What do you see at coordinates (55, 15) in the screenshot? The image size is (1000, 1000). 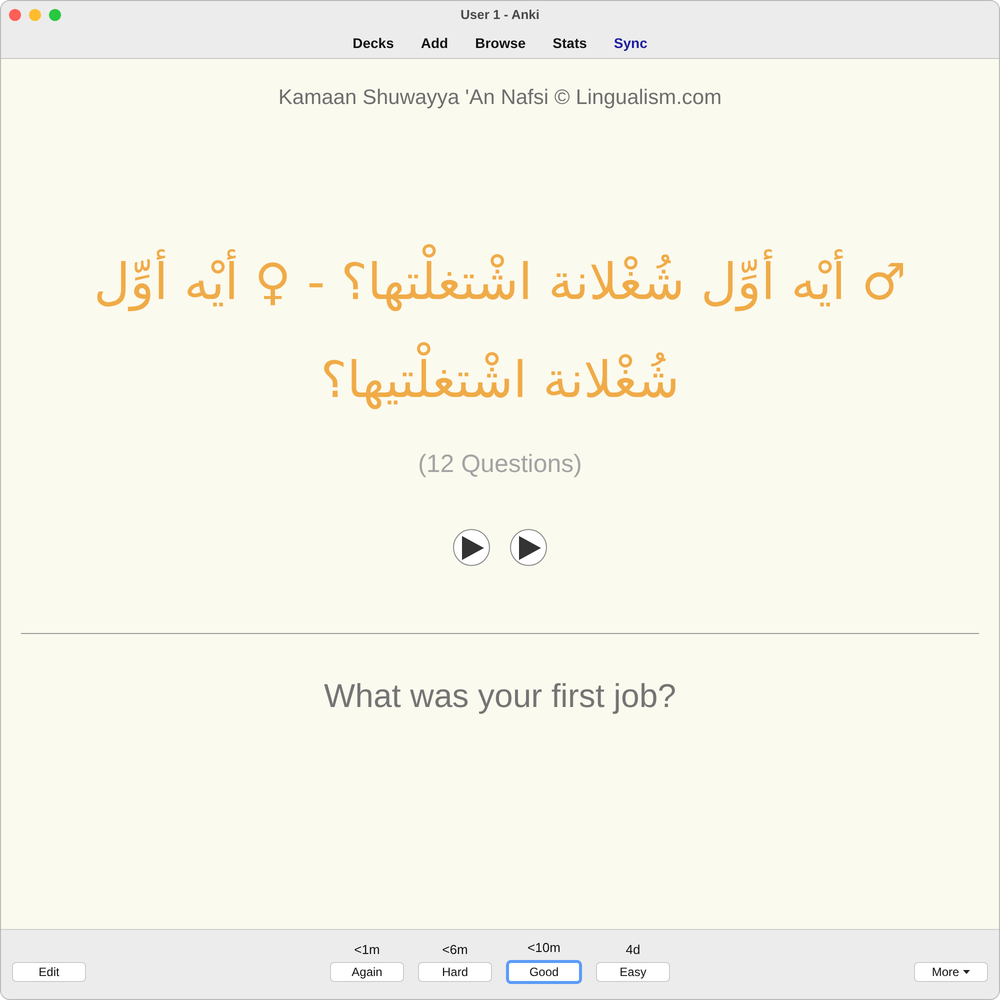 I see `maximize-icon` at bounding box center [55, 15].